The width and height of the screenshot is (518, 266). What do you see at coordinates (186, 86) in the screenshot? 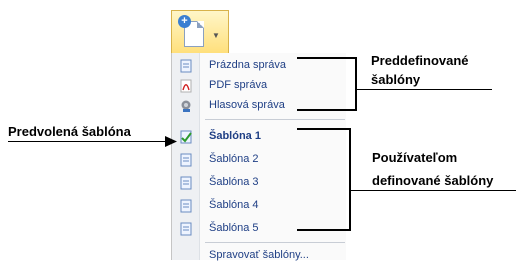
I see `pdf-icon` at bounding box center [186, 86].